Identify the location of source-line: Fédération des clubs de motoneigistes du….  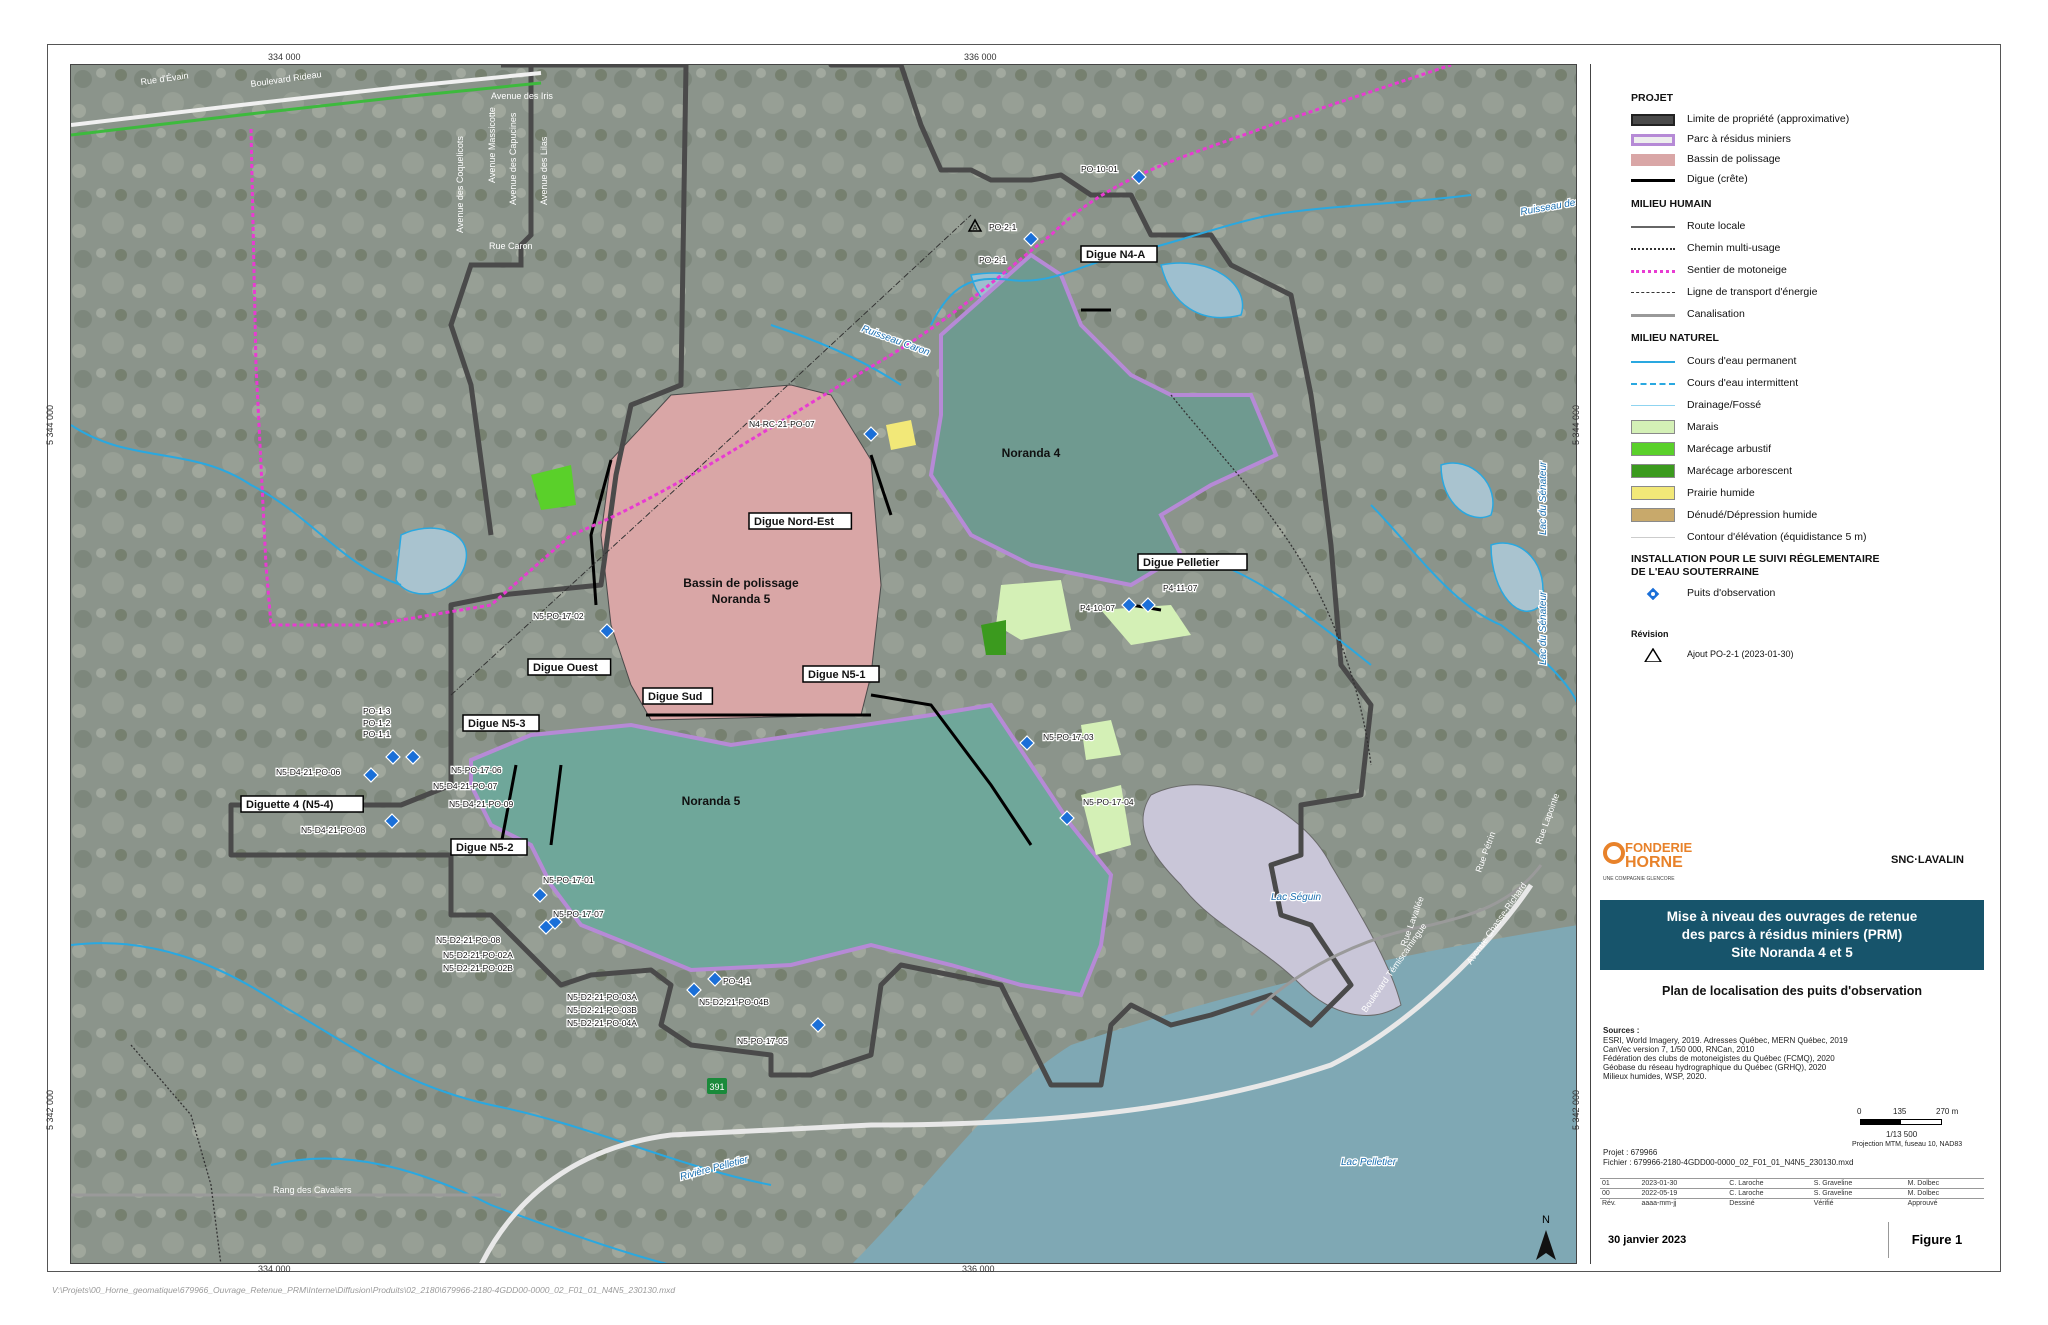
(1719, 1058).